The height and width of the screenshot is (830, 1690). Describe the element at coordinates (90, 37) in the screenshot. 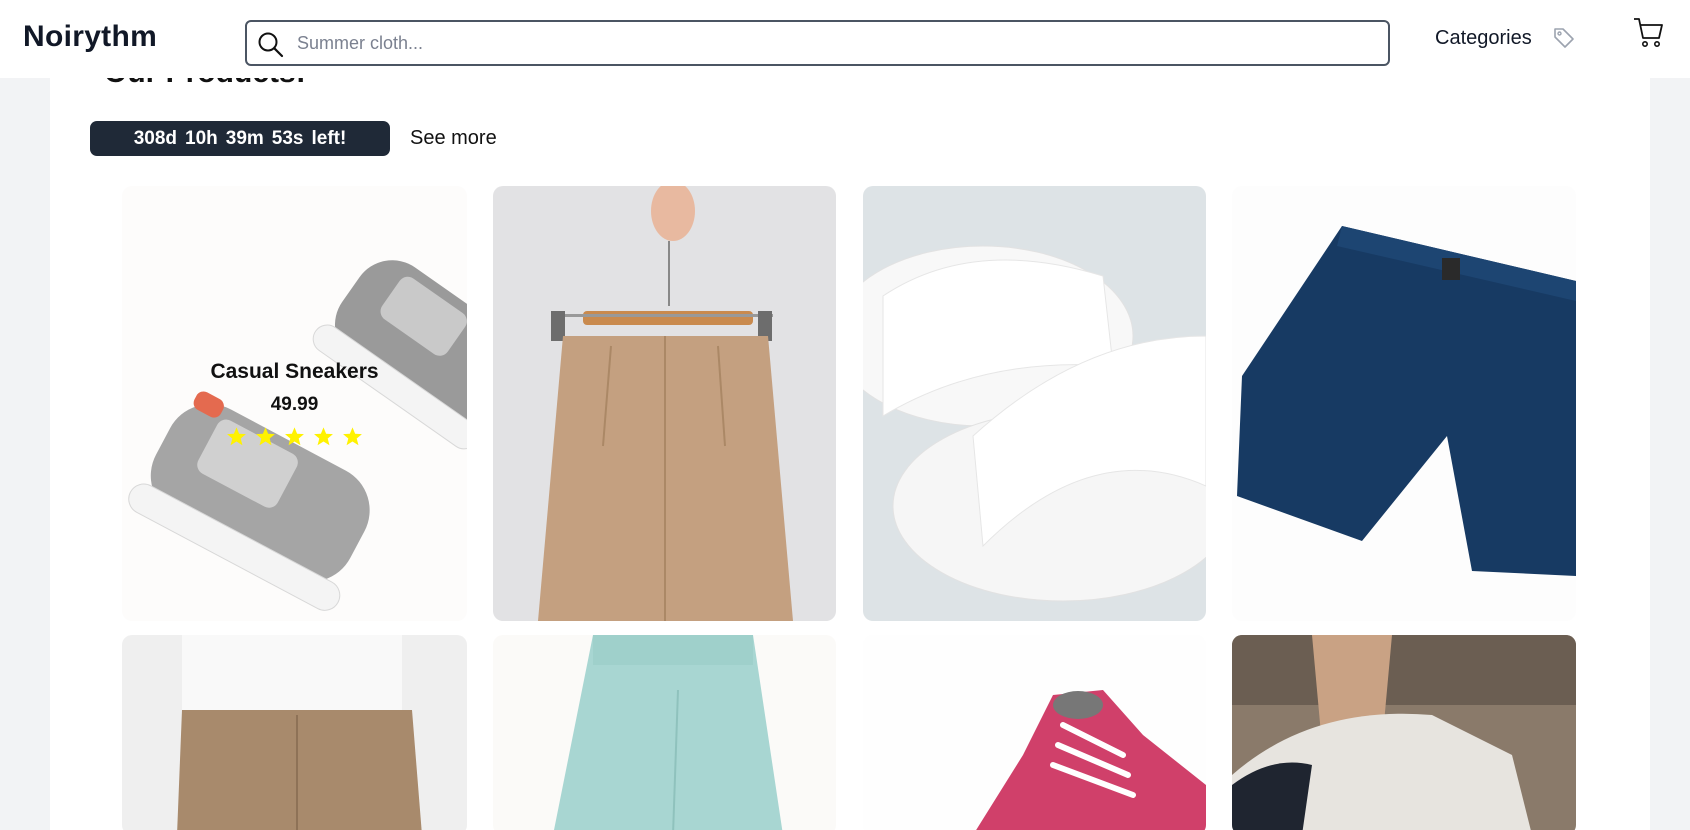

I see `logo: Noirythm` at that location.